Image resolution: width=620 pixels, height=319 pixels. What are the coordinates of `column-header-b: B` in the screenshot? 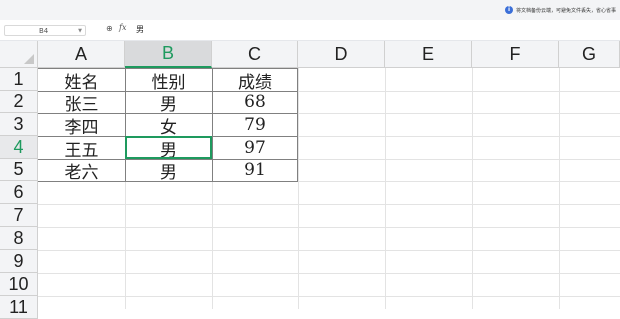 It's located at (168, 54).